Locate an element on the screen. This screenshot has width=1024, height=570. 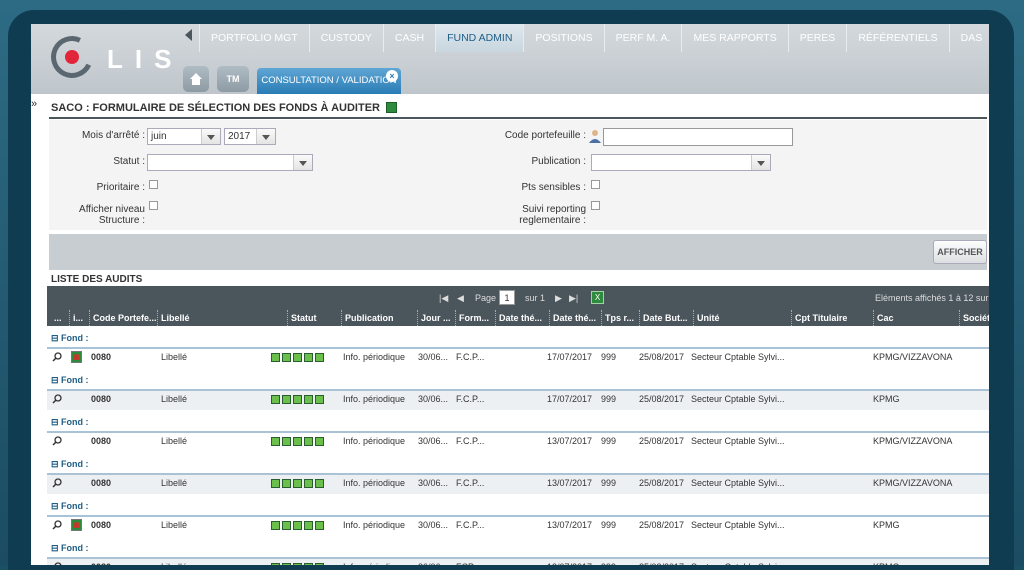
nav-item-7: PERES is located at coordinates (817, 38).